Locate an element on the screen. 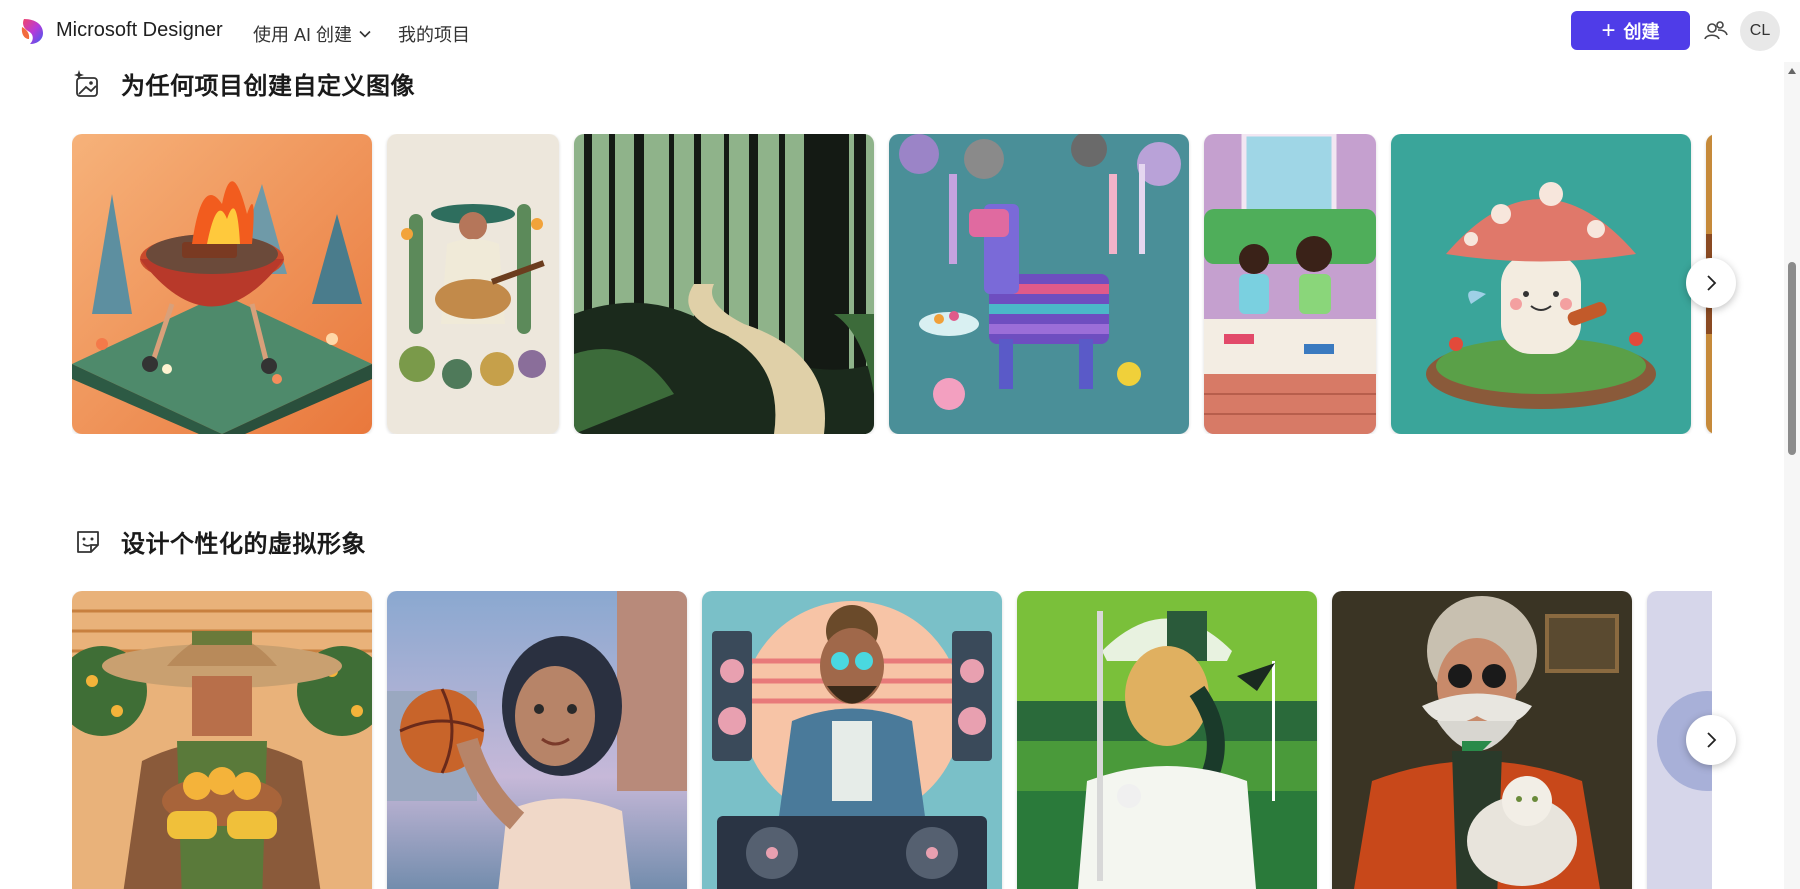  golfer-avatar is located at coordinates (1167, 740).